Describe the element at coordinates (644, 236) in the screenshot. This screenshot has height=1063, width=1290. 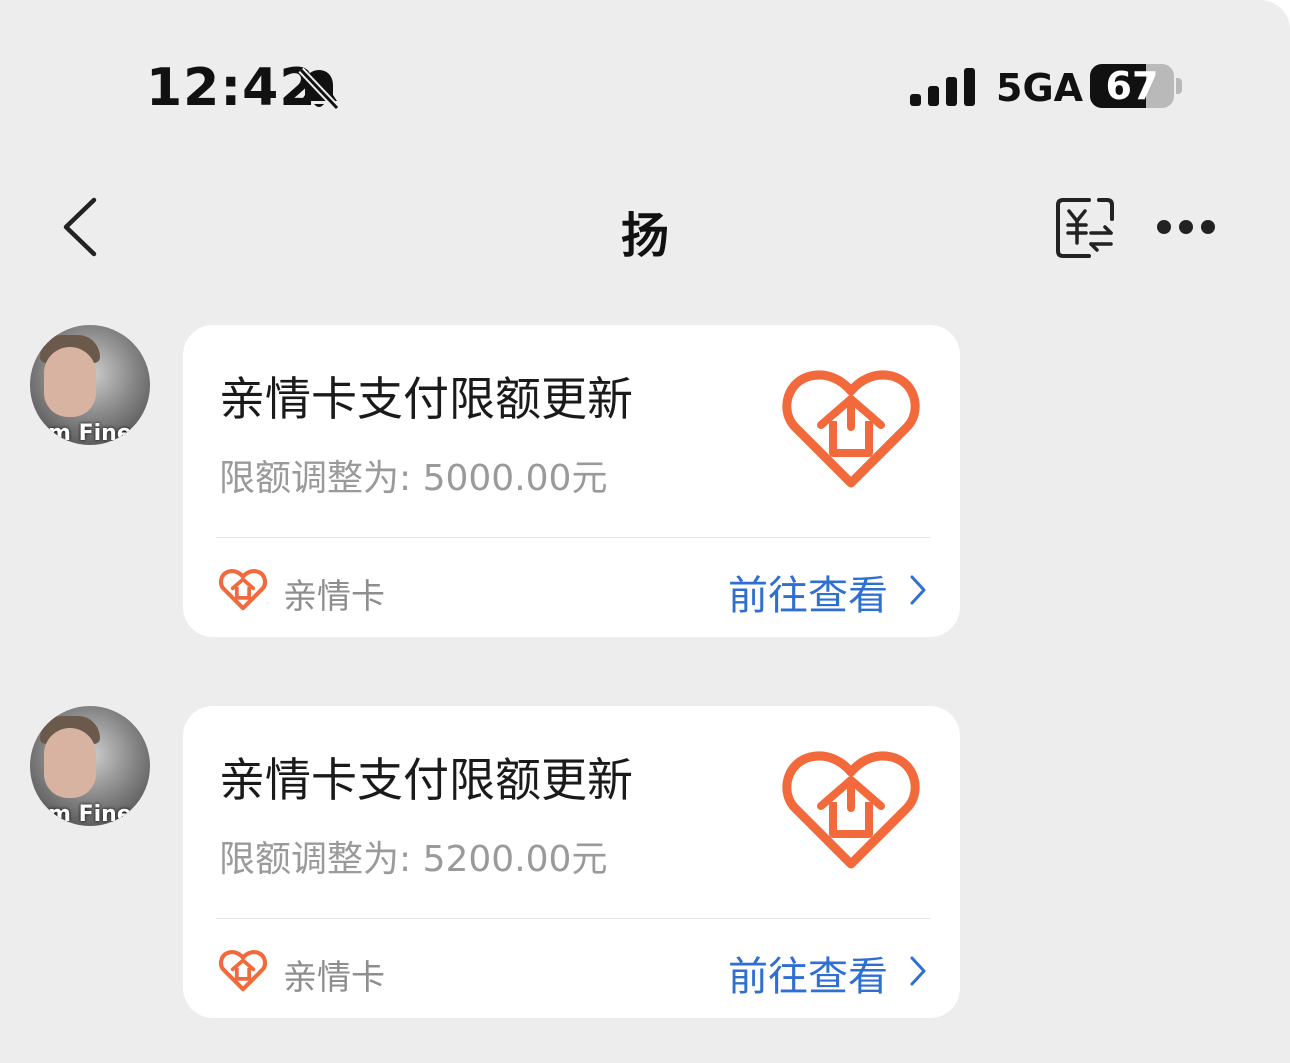
I see `page-title: 扬` at that location.